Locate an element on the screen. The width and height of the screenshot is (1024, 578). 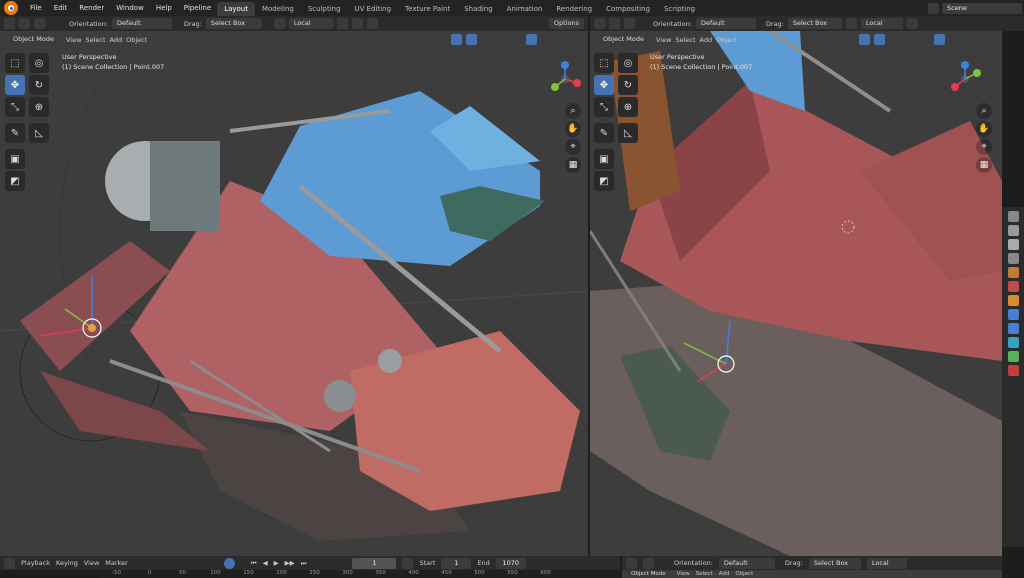
transform-icon is located at coordinates (39, 23).